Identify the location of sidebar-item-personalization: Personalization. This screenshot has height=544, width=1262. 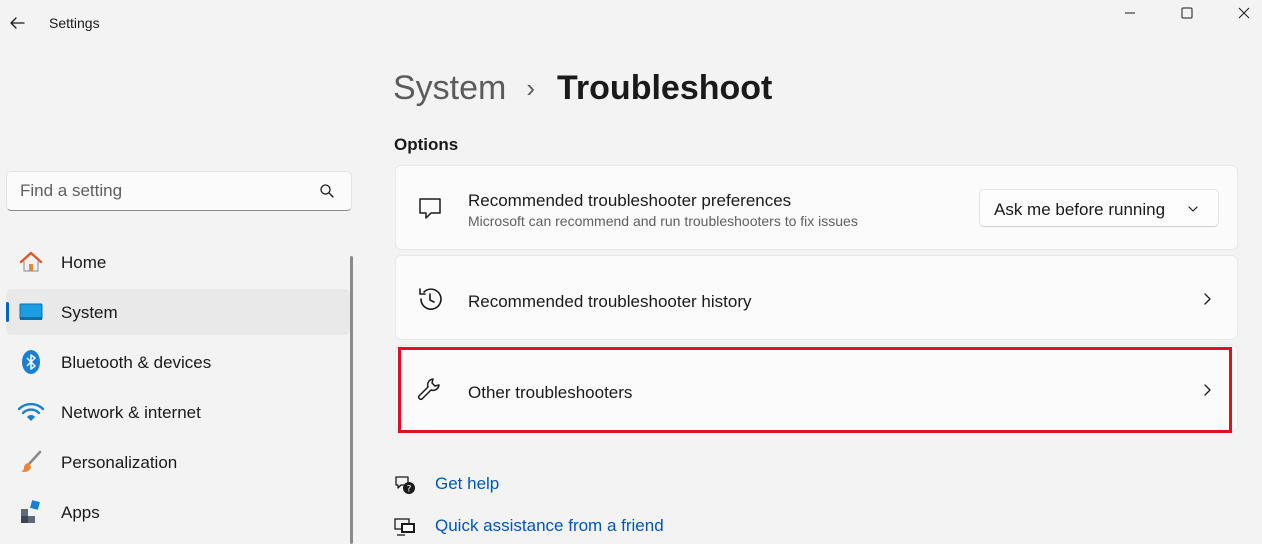
(178, 462).